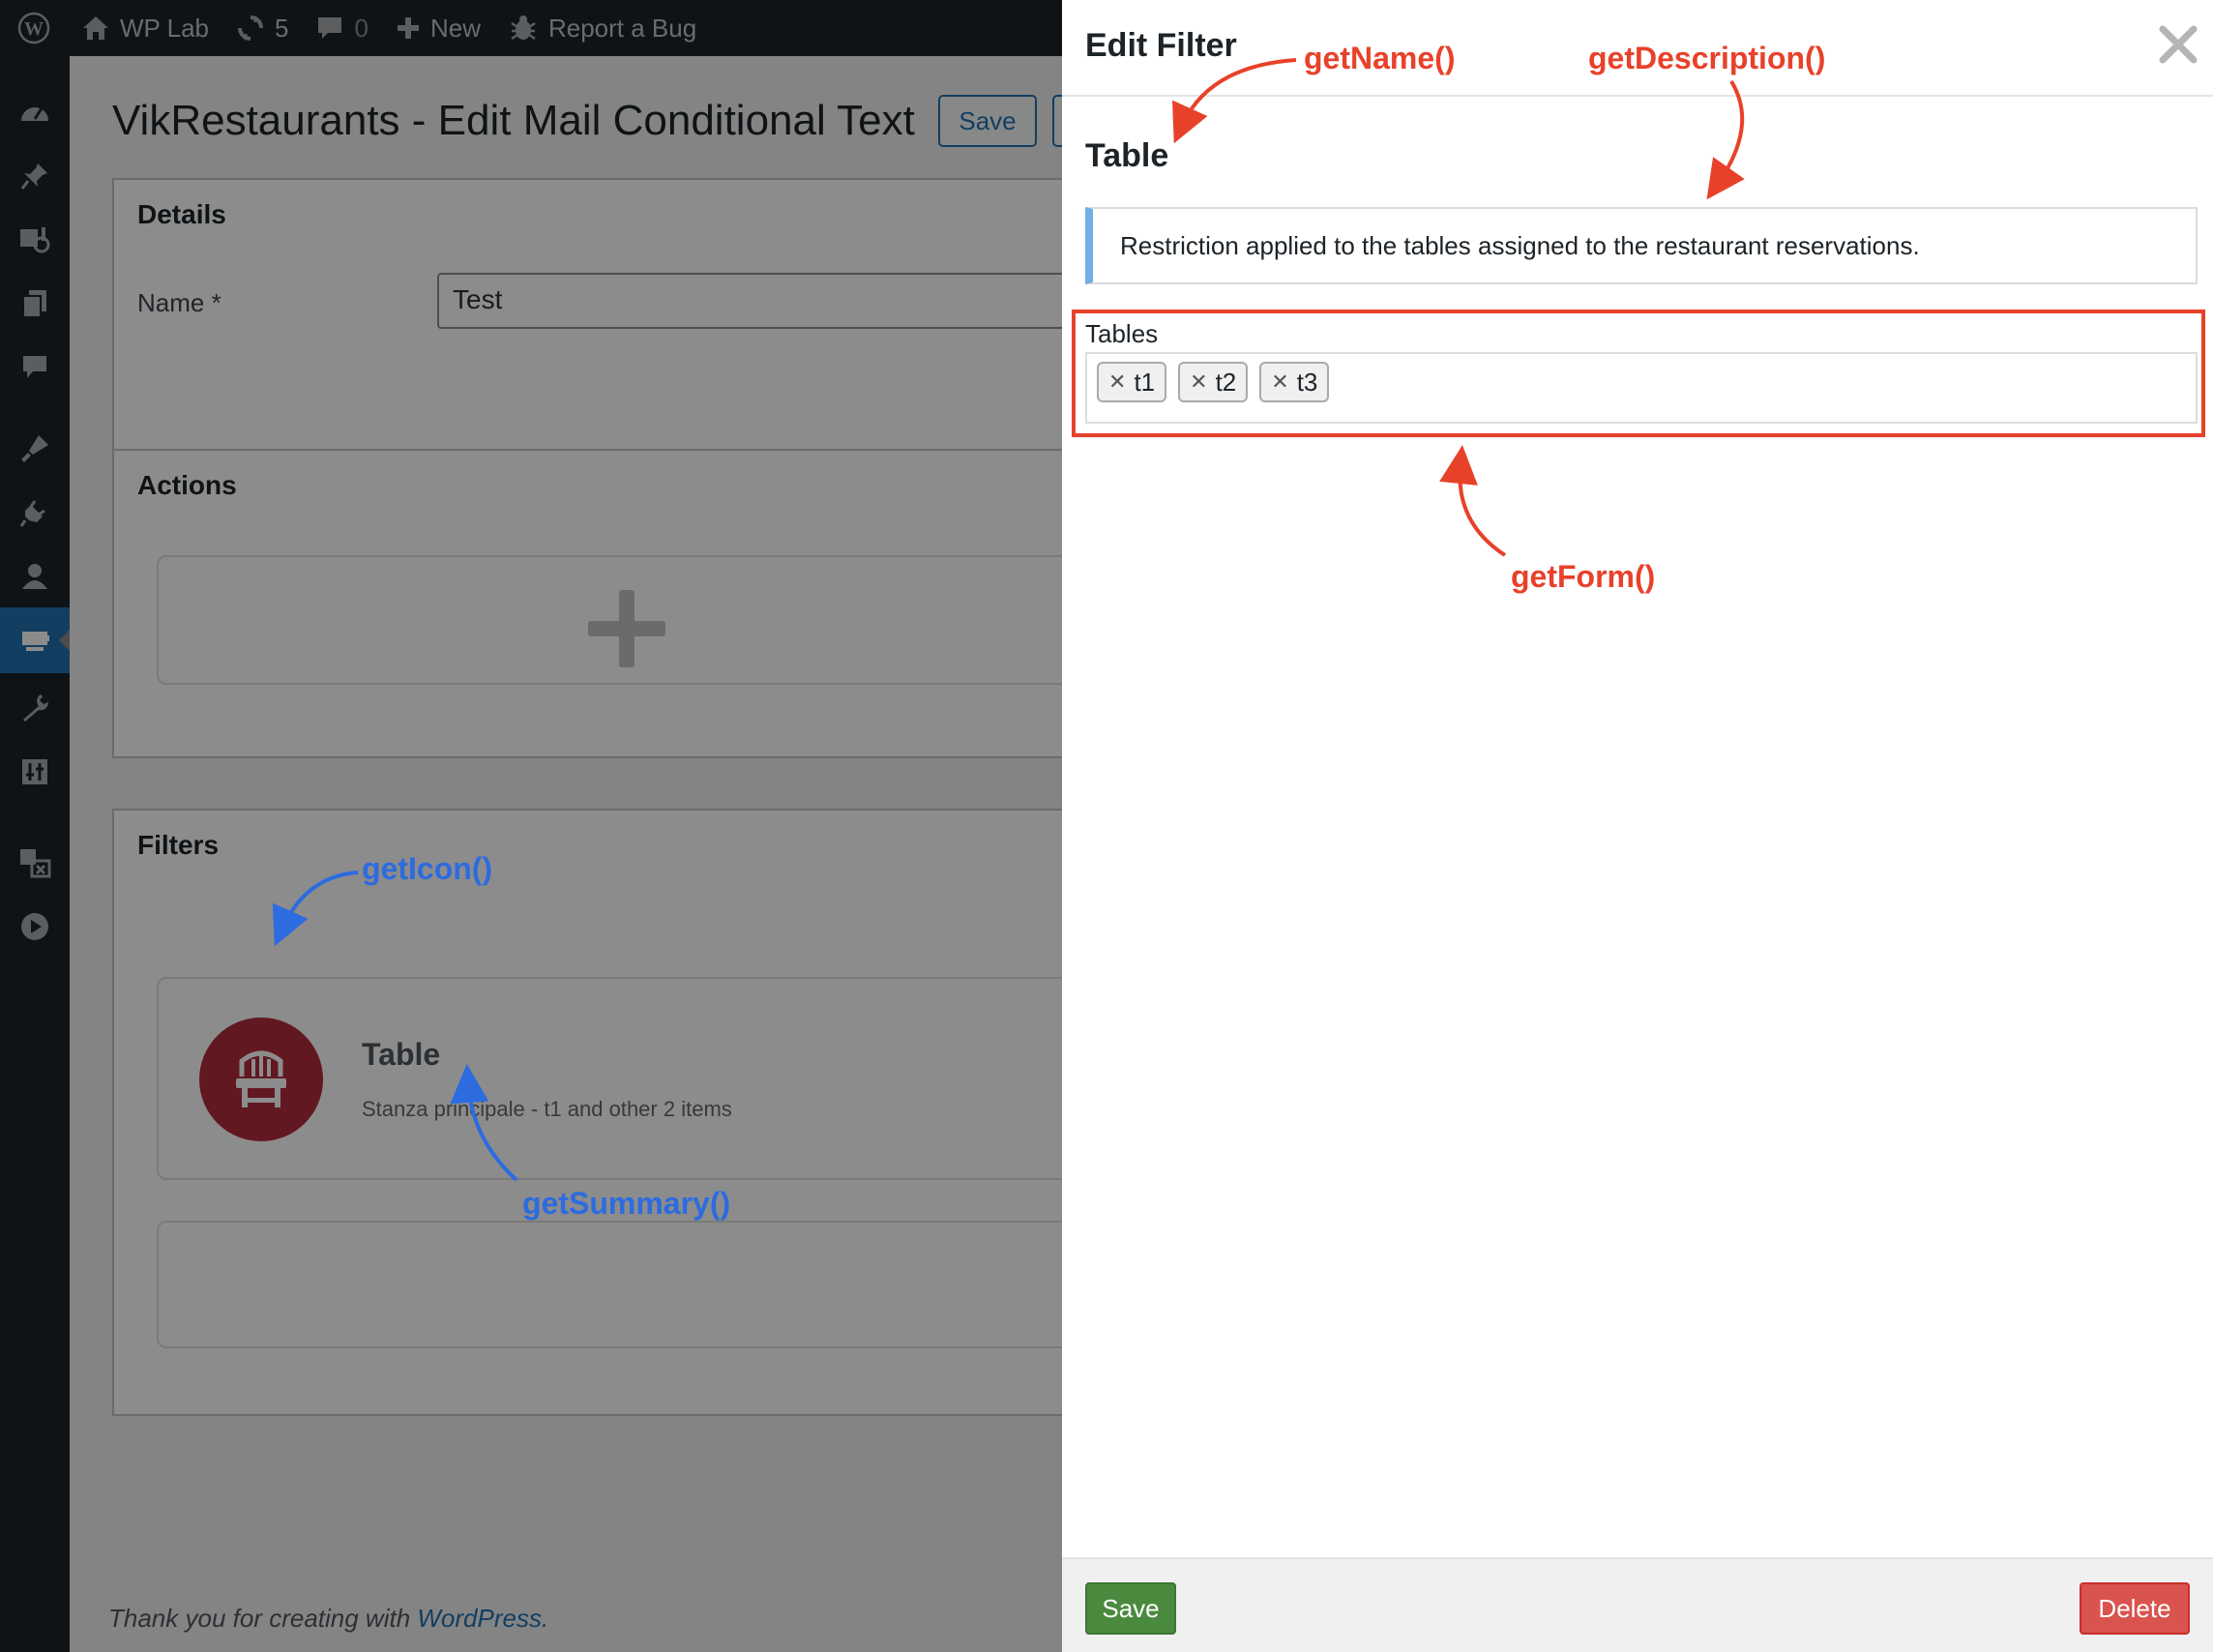 This screenshot has height=1652, width=2213. What do you see at coordinates (1127, 155) in the screenshot?
I see `filter-heading: Table` at bounding box center [1127, 155].